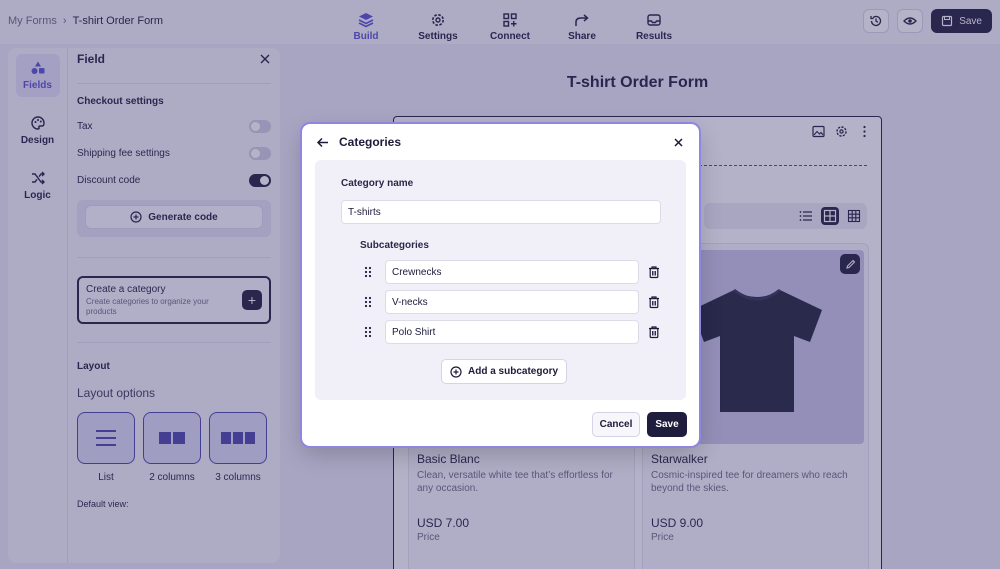 The image size is (1000, 569). Describe the element at coordinates (667, 424) in the screenshot. I see `save-button: Save` at that location.